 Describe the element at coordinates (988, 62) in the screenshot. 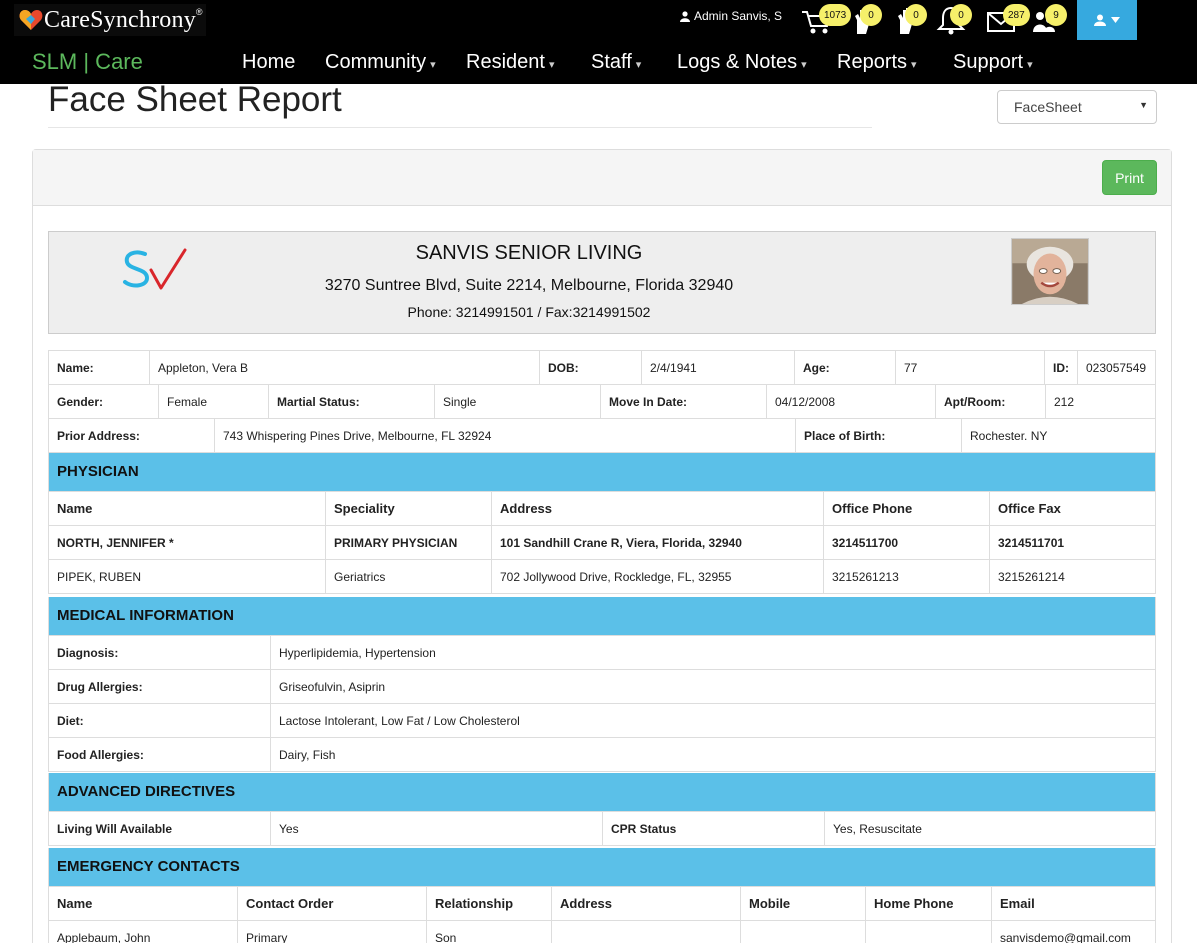

I see `nav-support-label: Support` at that location.